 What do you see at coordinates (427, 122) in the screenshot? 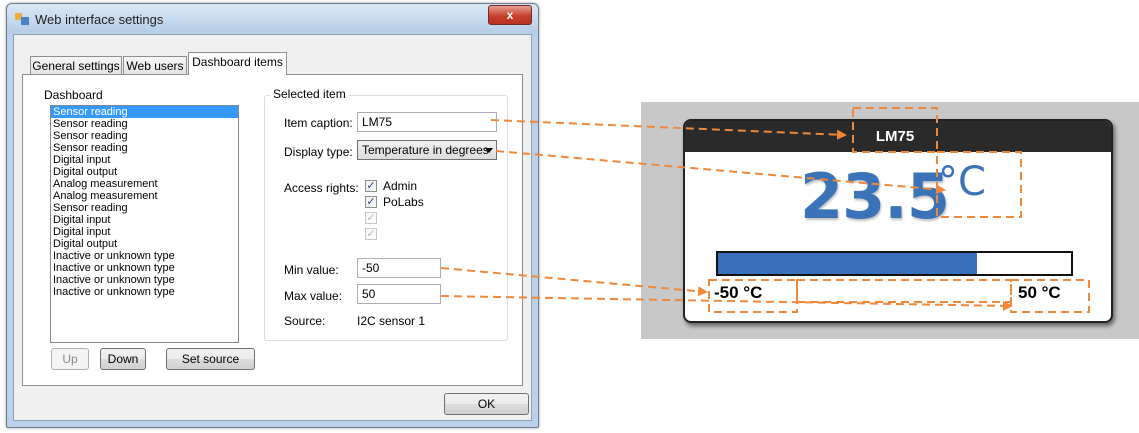
I see `item-caption-input: LM75` at bounding box center [427, 122].